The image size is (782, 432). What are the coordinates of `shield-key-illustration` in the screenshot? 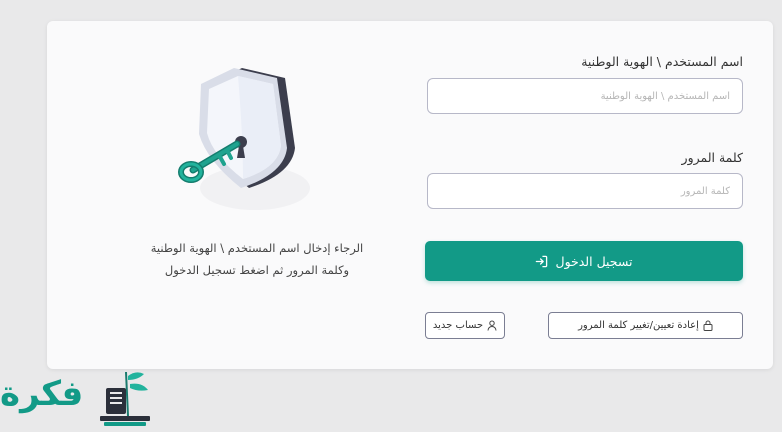 It's located at (247, 141).